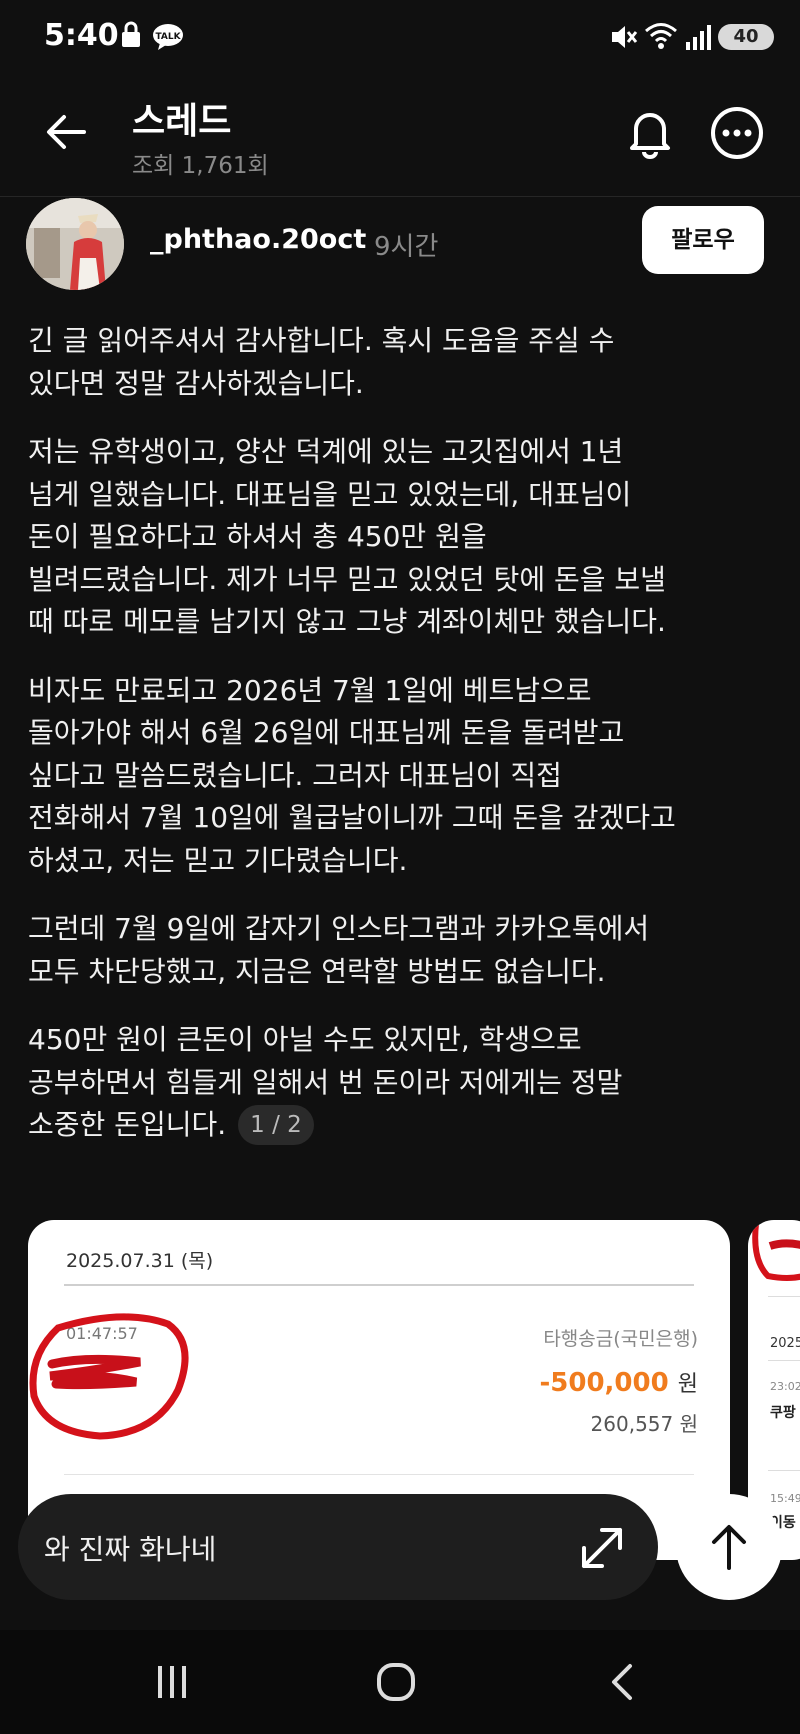 The width and height of the screenshot is (800, 1734). Describe the element at coordinates (396, 1682) in the screenshot. I see `home-icon` at that location.